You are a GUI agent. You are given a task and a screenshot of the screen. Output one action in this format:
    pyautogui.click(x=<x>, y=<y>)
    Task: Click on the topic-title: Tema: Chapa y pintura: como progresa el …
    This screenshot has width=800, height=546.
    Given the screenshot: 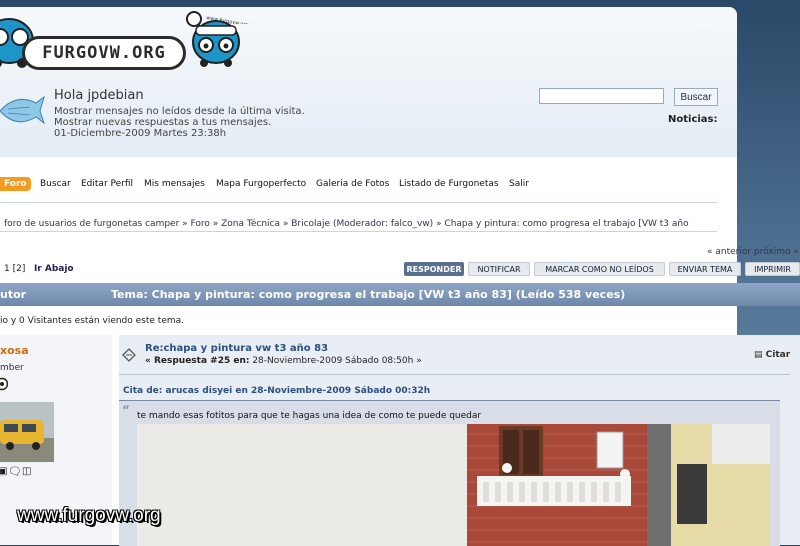 What is the action you would take?
    pyautogui.click(x=368, y=294)
    